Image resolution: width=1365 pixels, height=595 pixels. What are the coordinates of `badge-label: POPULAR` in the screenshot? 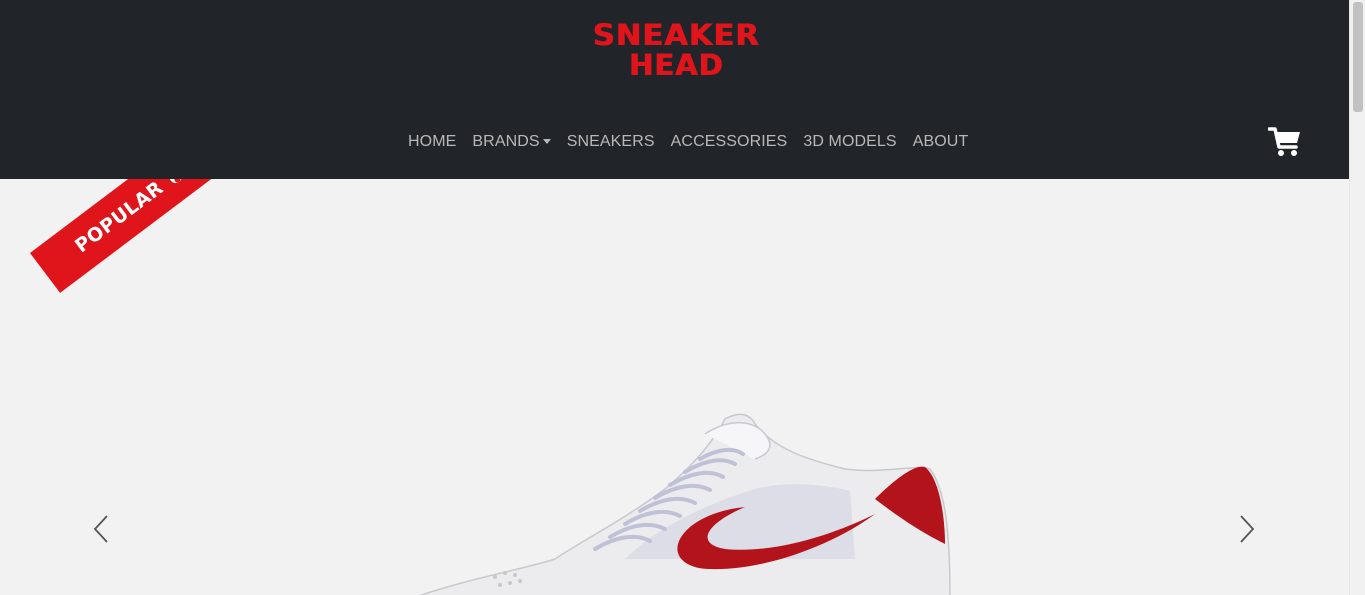 It's located at (119, 218).